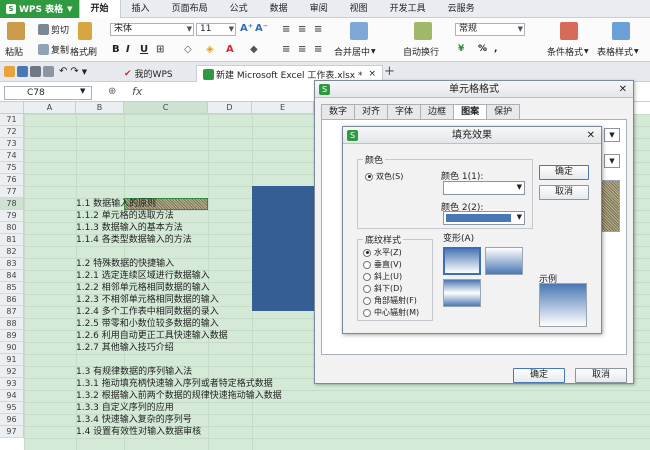  I want to click on wrap-text-button: 自动换行, so click(421, 51).